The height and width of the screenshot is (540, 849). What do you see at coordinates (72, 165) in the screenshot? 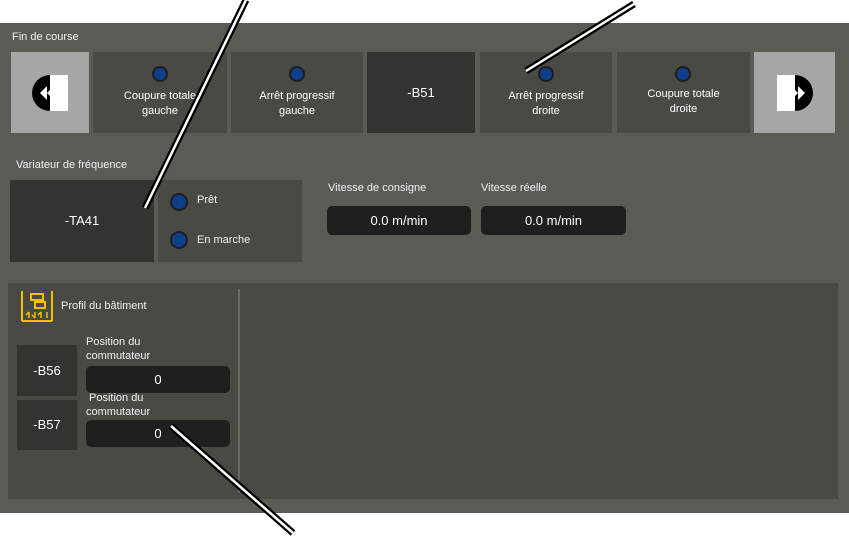
I see `vfd-title: Variateur de fréquence` at bounding box center [72, 165].